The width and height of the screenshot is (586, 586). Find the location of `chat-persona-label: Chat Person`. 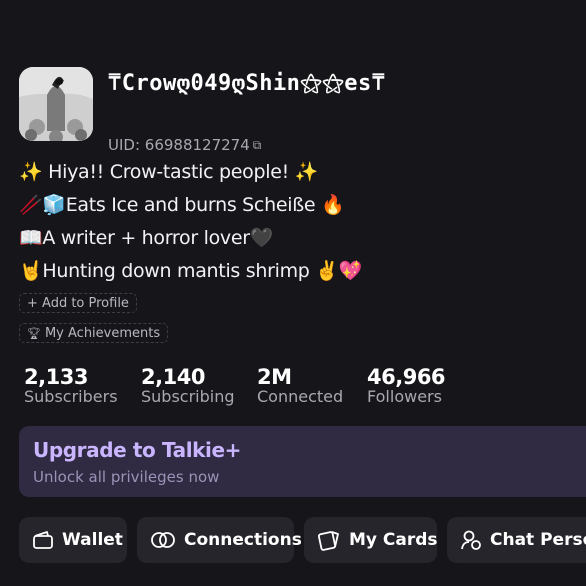

chat-persona-label: Chat Person is located at coordinates (538, 540).